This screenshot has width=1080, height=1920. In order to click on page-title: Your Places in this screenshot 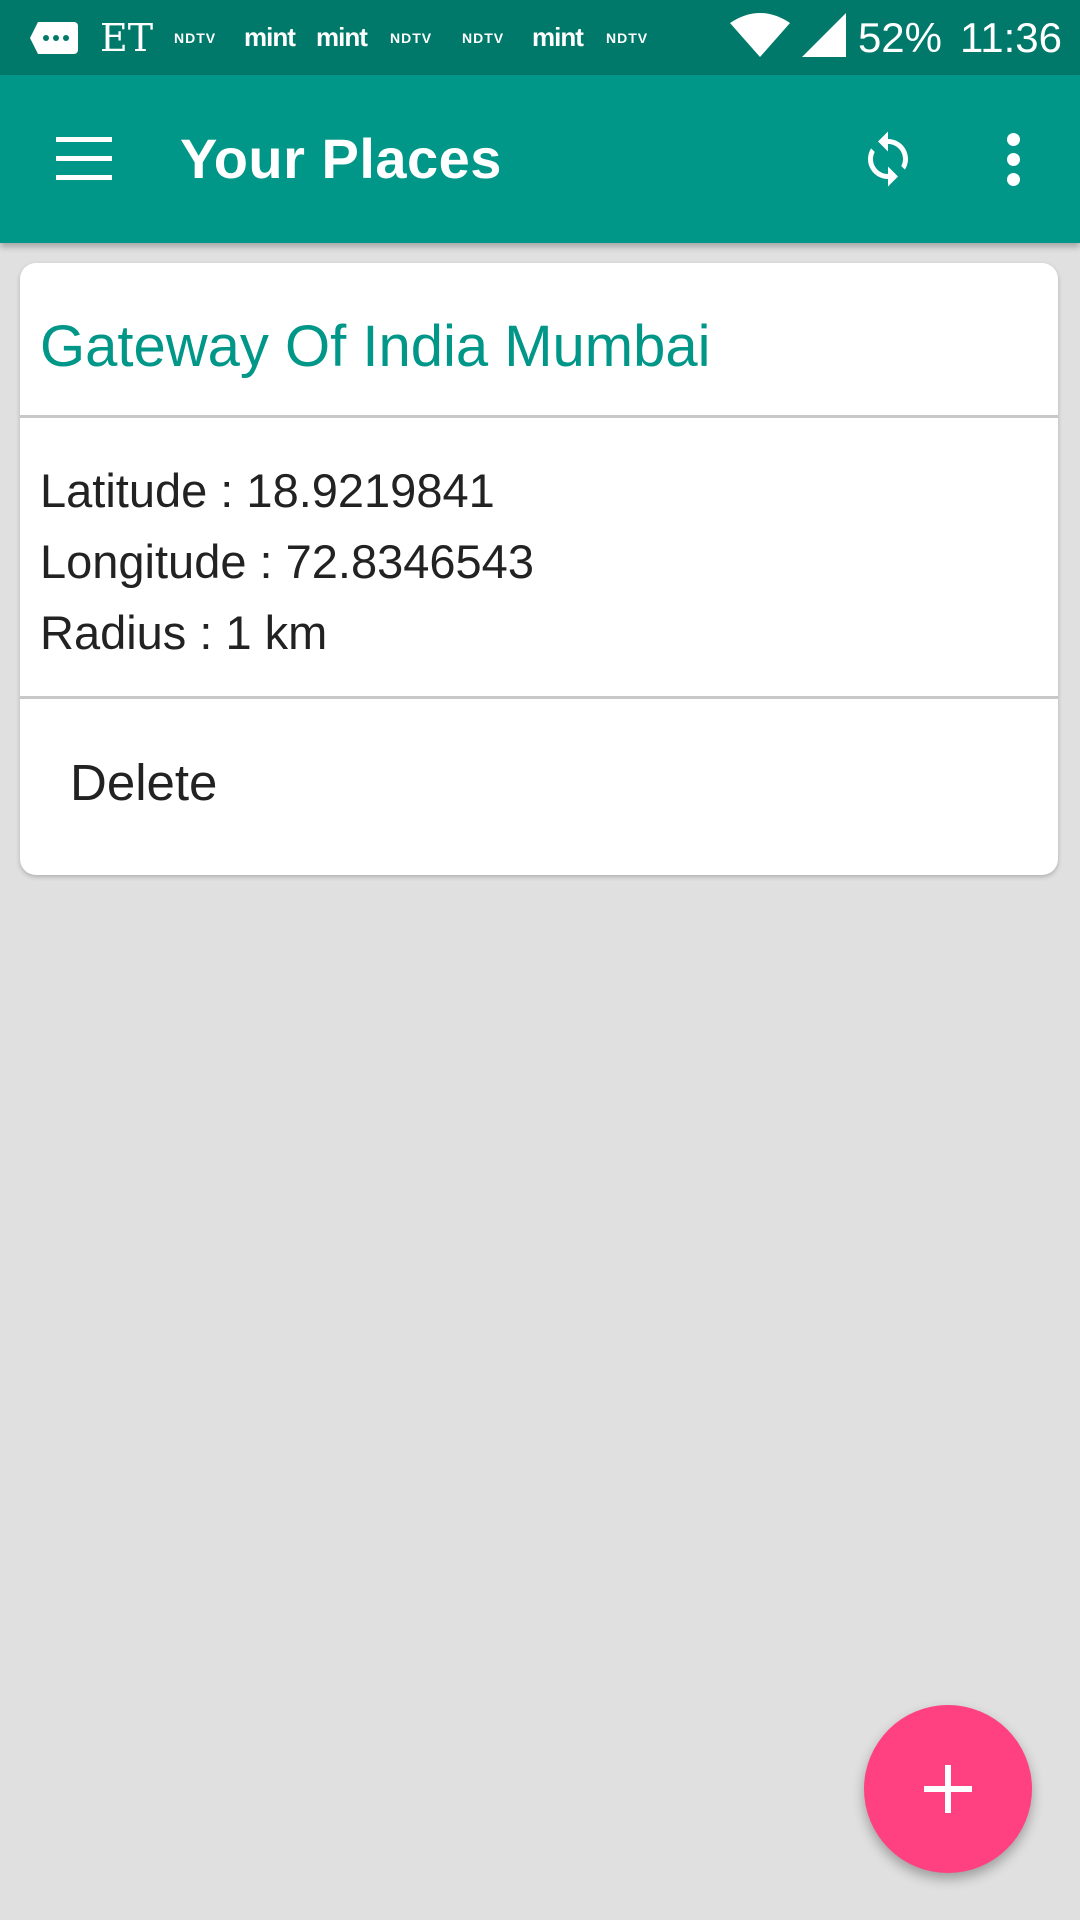, I will do `click(341, 158)`.